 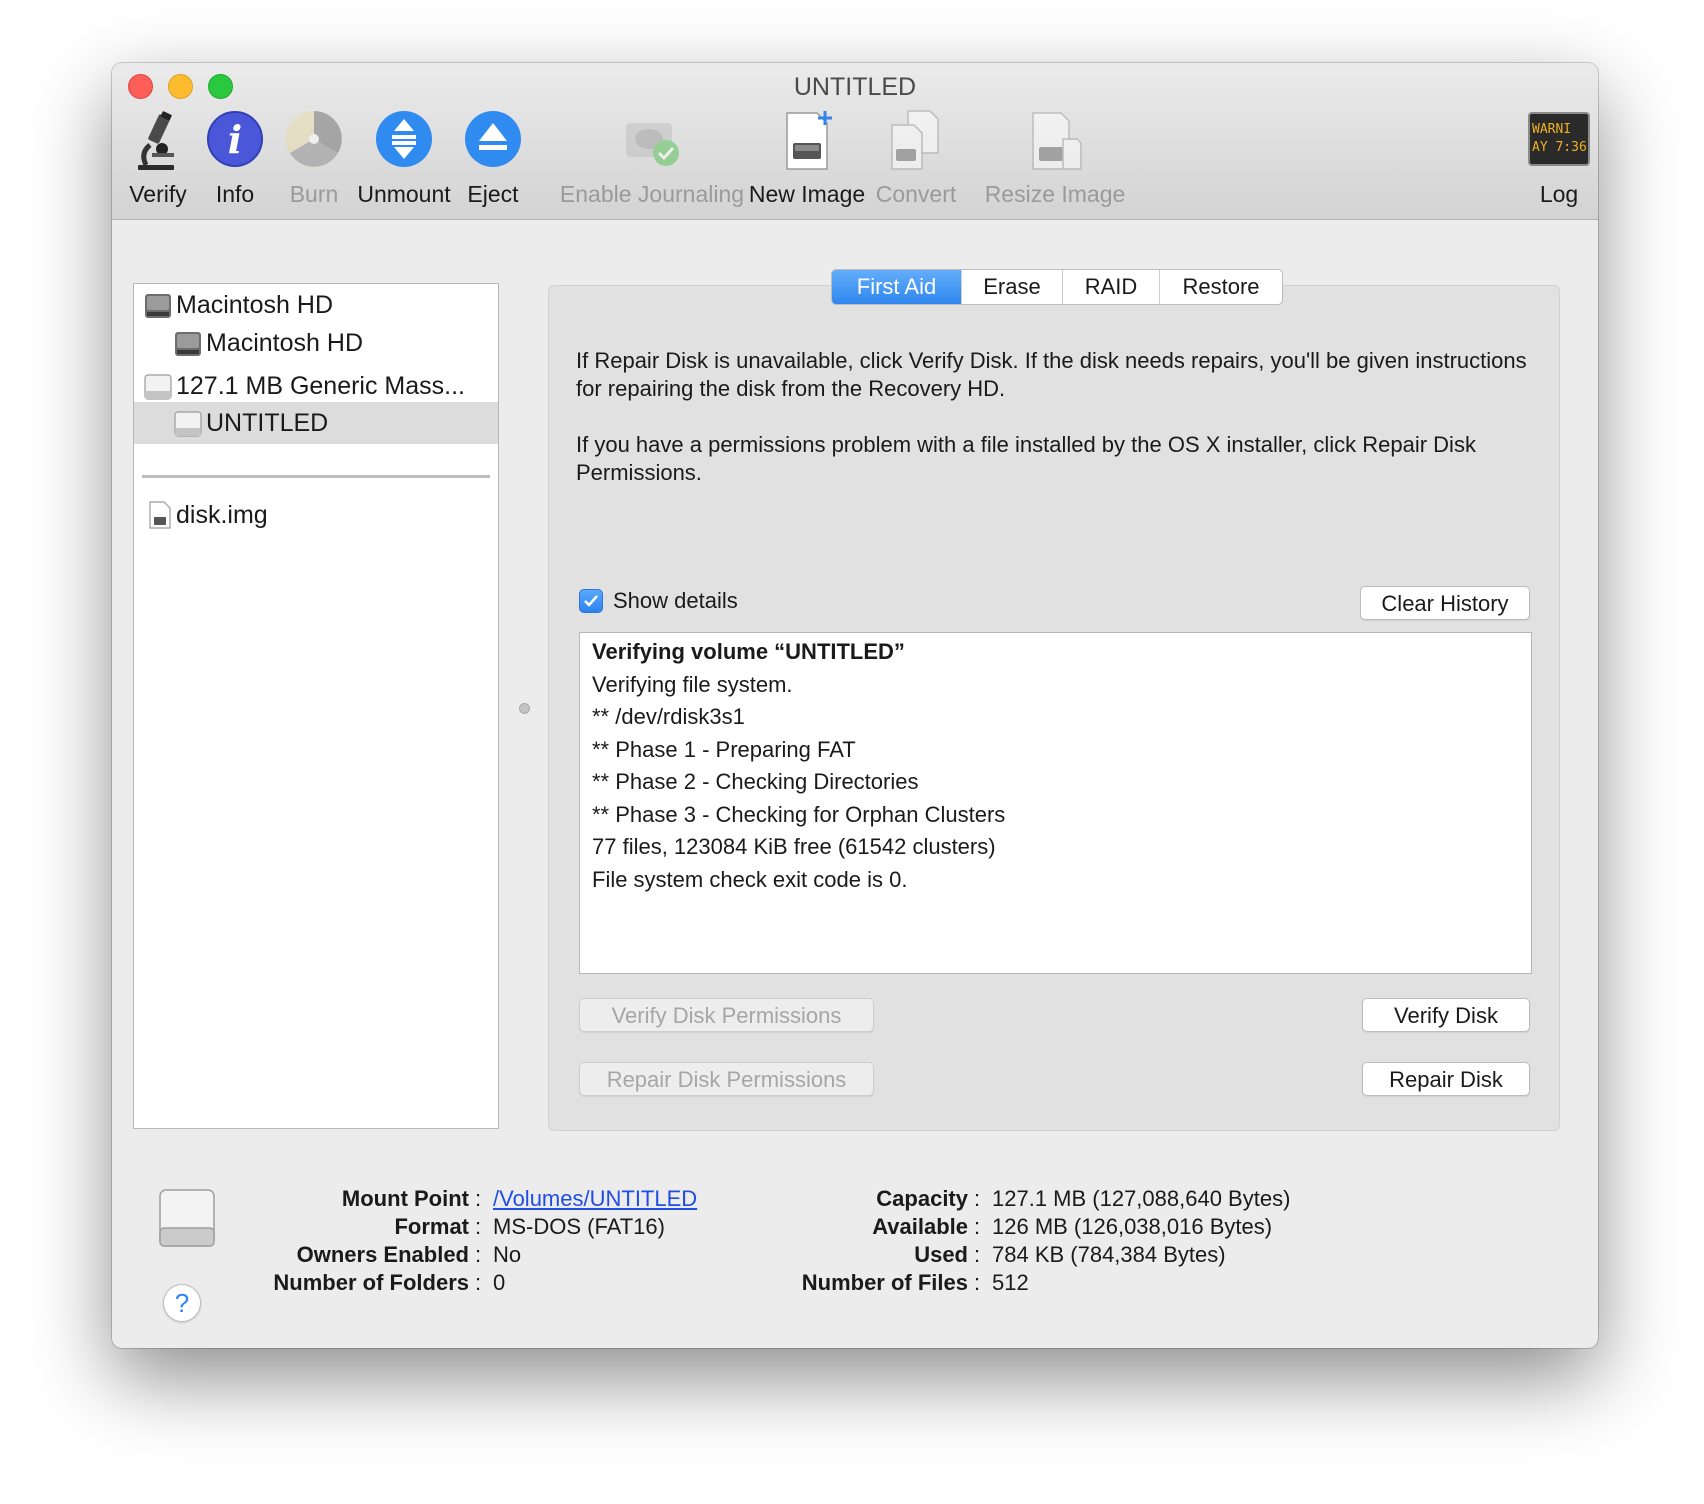 What do you see at coordinates (884, 1282) in the screenshot?
I see `info-key: Number of Files` at bounding box center [884, 1282].